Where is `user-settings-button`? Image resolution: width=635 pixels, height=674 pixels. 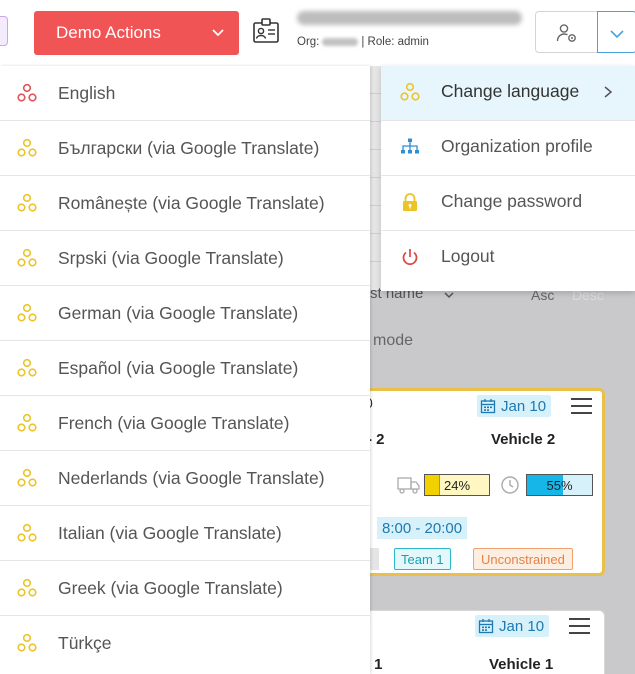 user-settings-button is located at coordinates (566, 32).